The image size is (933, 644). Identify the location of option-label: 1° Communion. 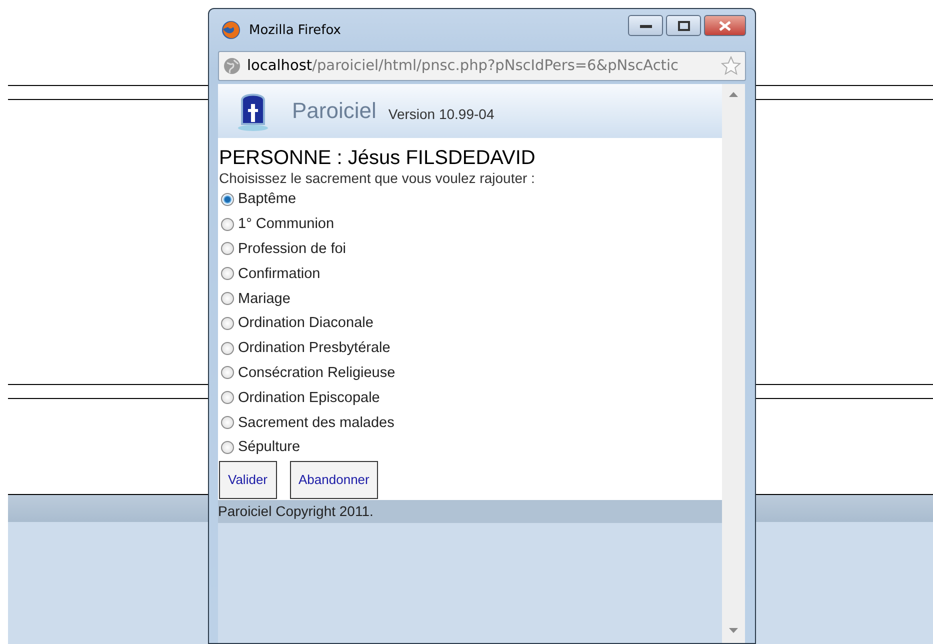
(286, 224).